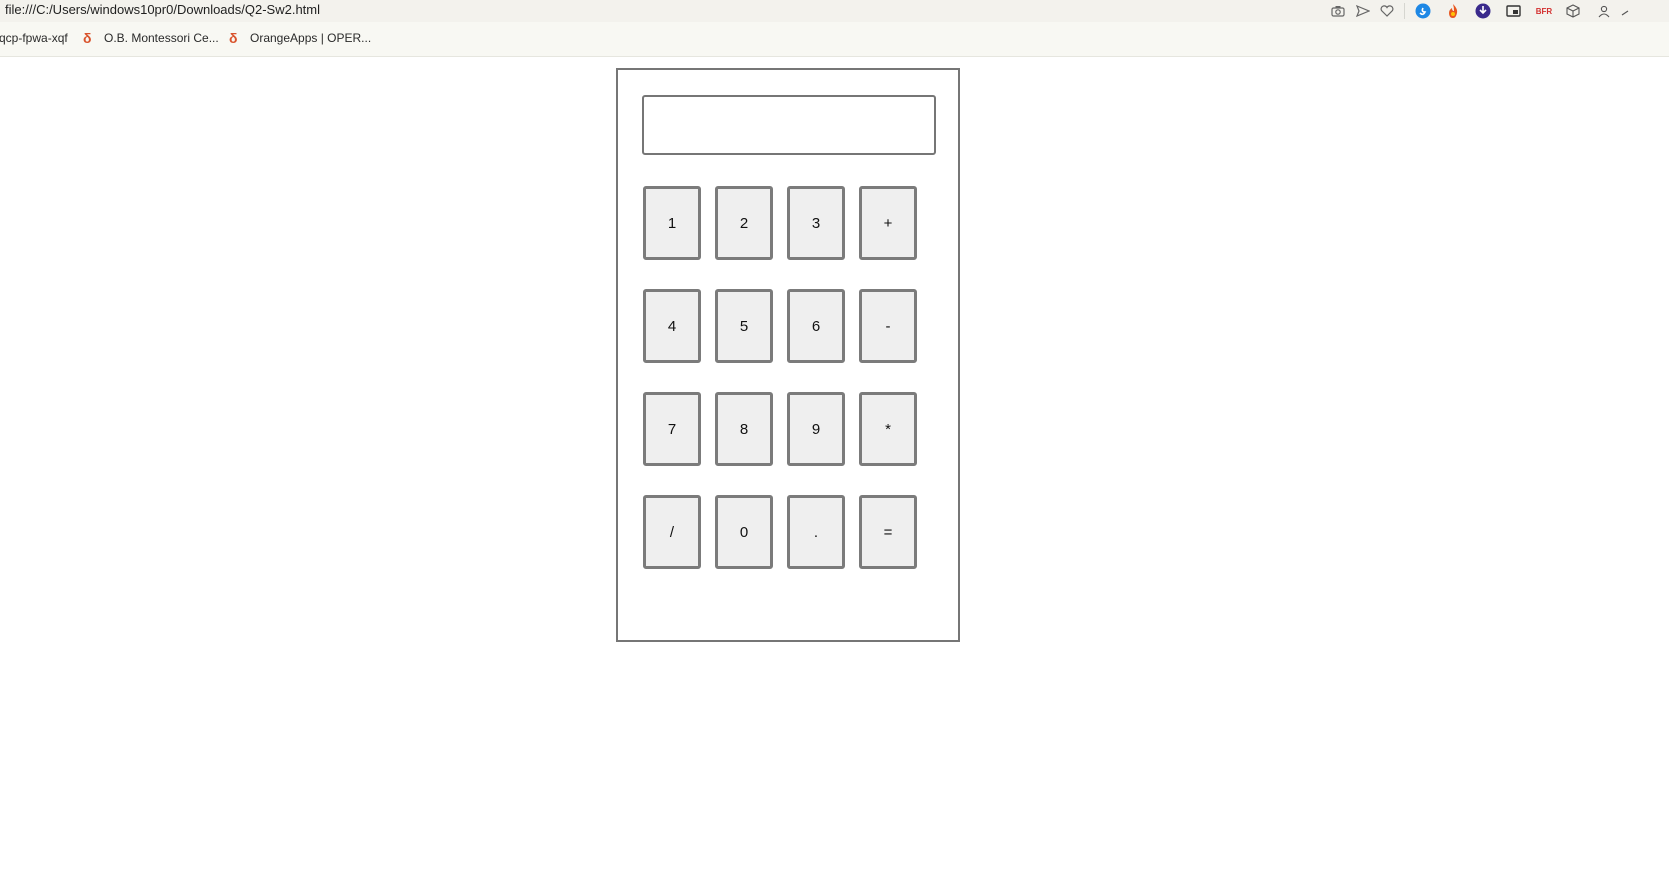 Image resolution: width=1669 pixels, height=879 pixels. What do you see at coordinates (1423, 11) in the screenshot?
I see `shazam-icon` at bounding box center [1423, 11].